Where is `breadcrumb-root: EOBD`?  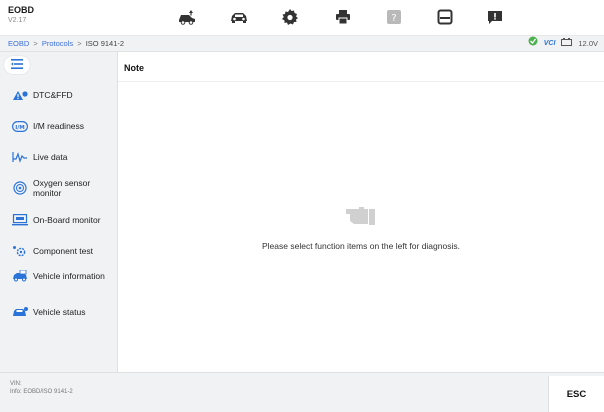 breadcrumb-root: EOBD is located at coordinates (18, 43).